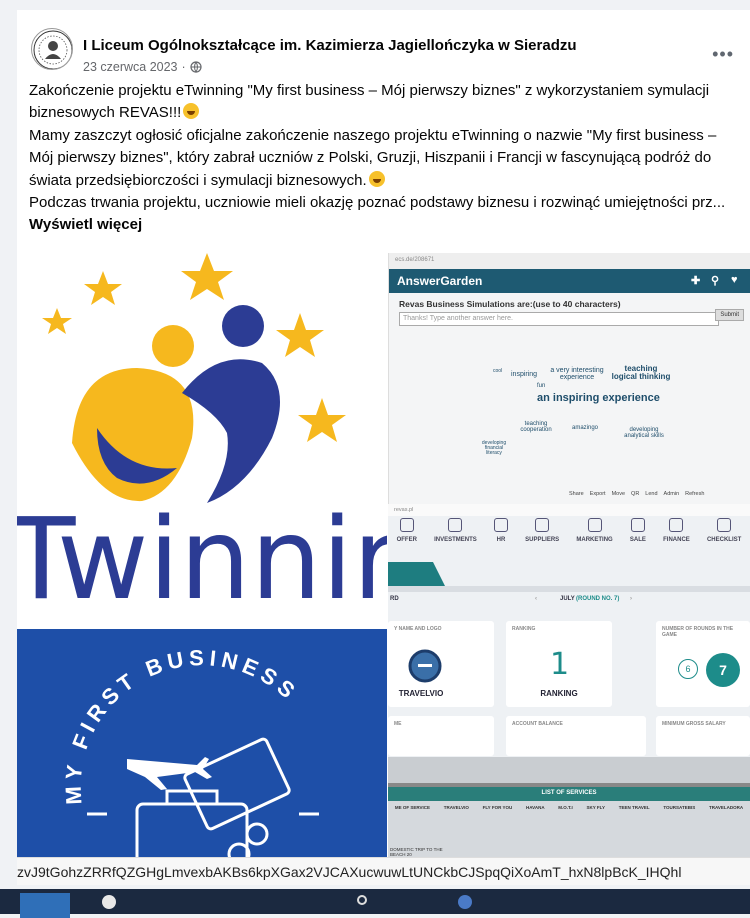  Describe the element at coordinates (596, 807) in the screenshot. I see `services-col: SKY FLY` at that location.